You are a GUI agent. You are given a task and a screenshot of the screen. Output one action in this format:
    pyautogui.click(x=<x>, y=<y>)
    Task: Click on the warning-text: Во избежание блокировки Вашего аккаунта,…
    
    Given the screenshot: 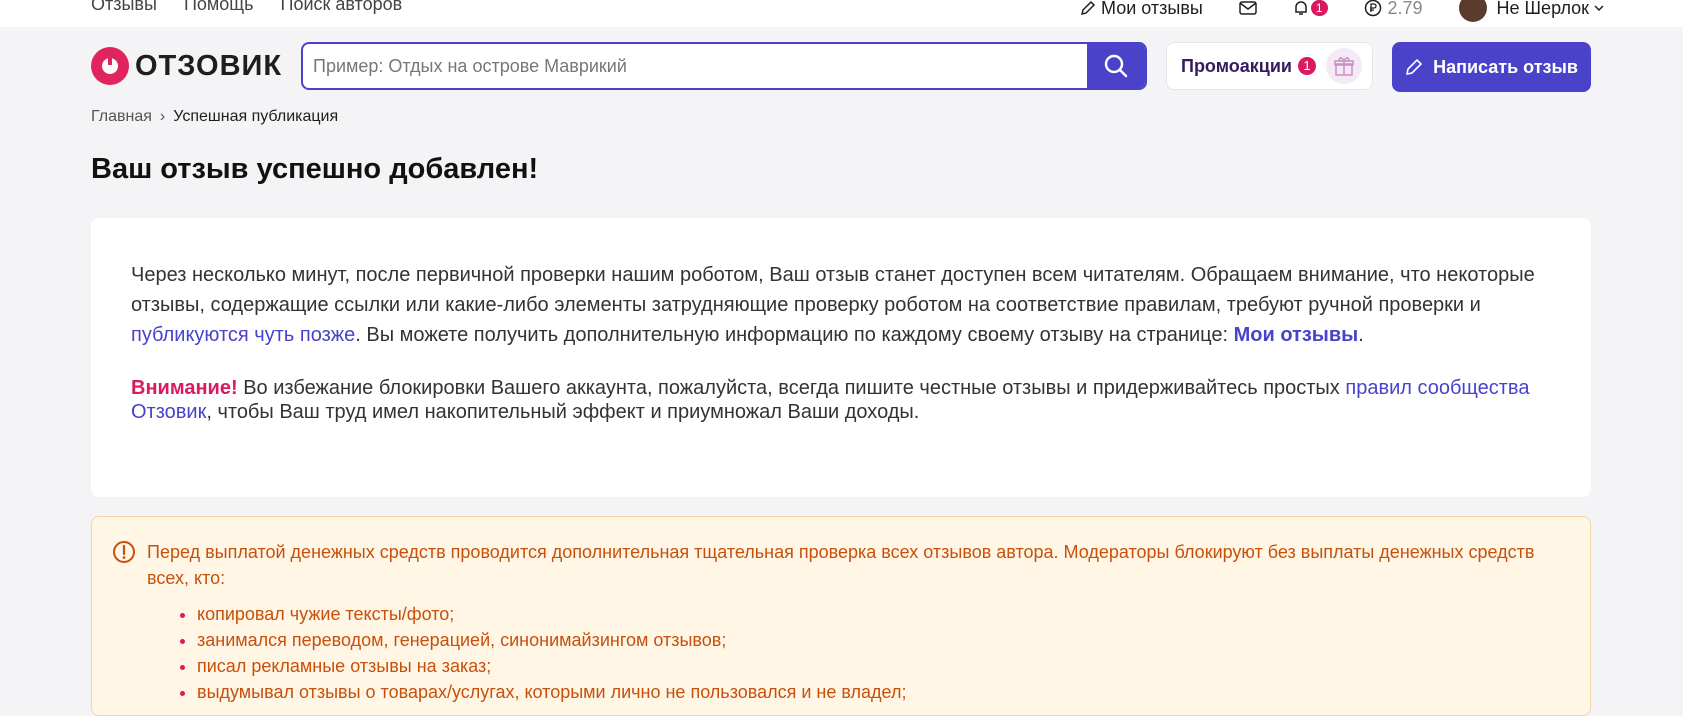 What is the action you would take?
    pyautogui.click(x=791, y=388)
    